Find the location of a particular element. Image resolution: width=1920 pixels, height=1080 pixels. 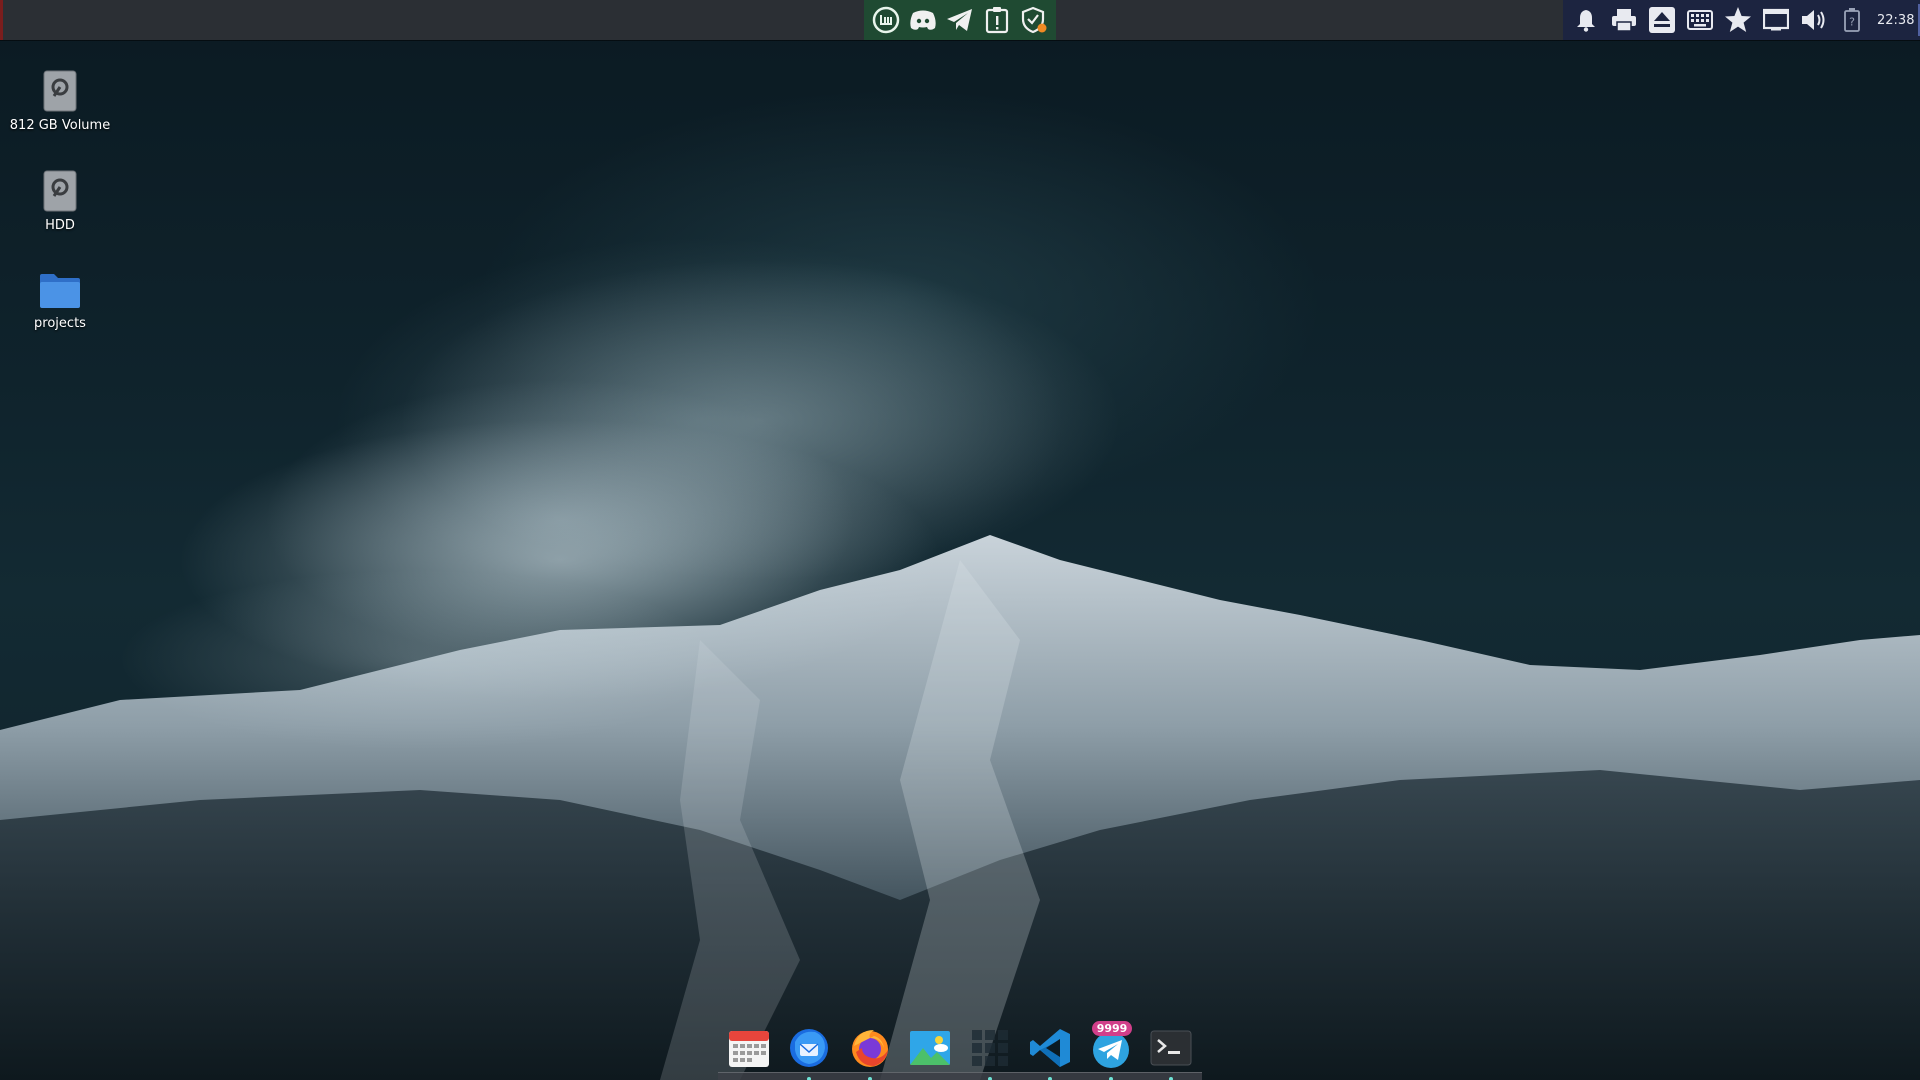

desktop-icon-label: projects is located at coordinates (60, 323).